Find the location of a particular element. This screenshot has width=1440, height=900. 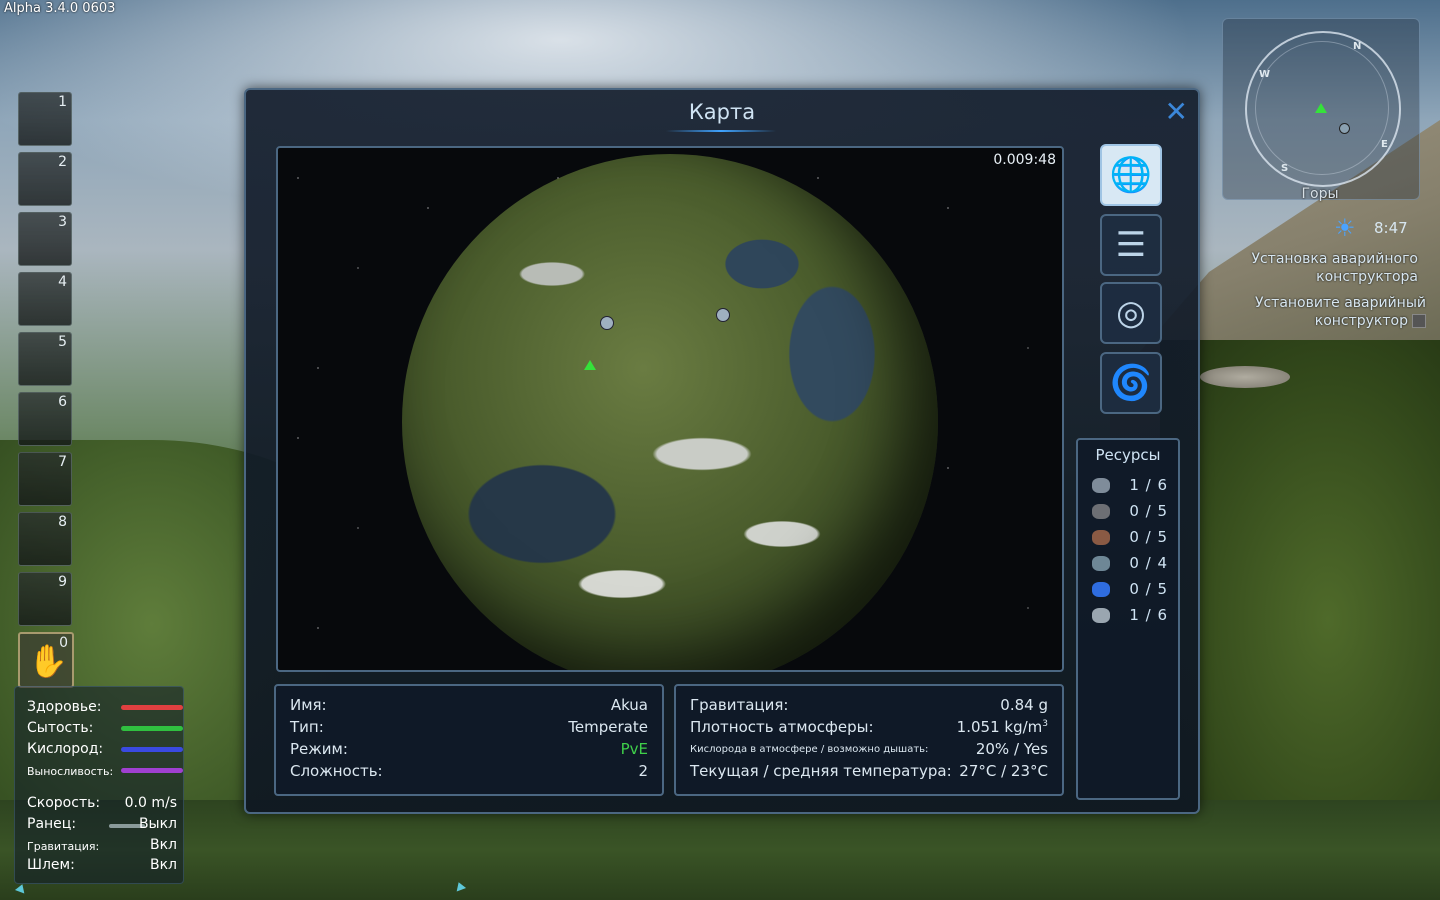

planet-difficulty-row: Сложность: 2 is located at coordinates (469, 772).